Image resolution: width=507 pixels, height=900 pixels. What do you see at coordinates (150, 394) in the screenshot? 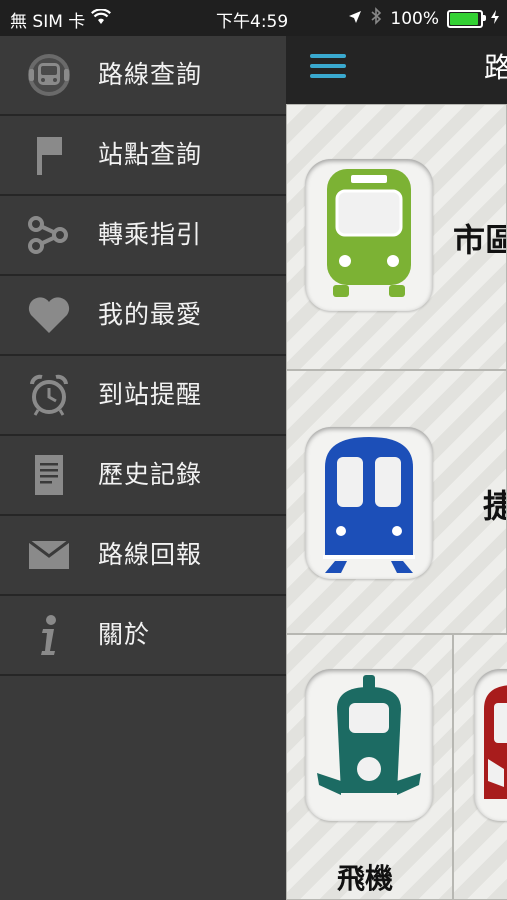
I see `menu-label: 到站提醒` at bounding box center [150, 394].